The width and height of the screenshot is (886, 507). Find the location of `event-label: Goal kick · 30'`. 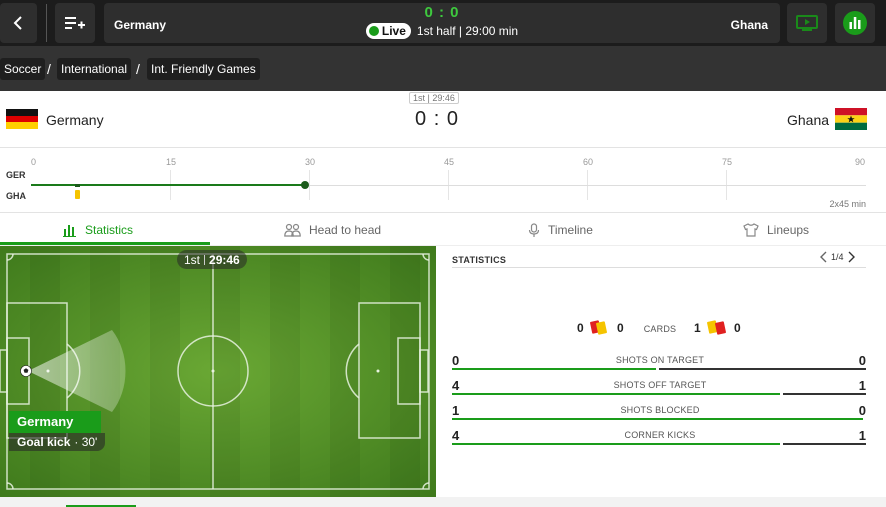

event-label: Goal kick · 30' is located at coordinates (57, 442).